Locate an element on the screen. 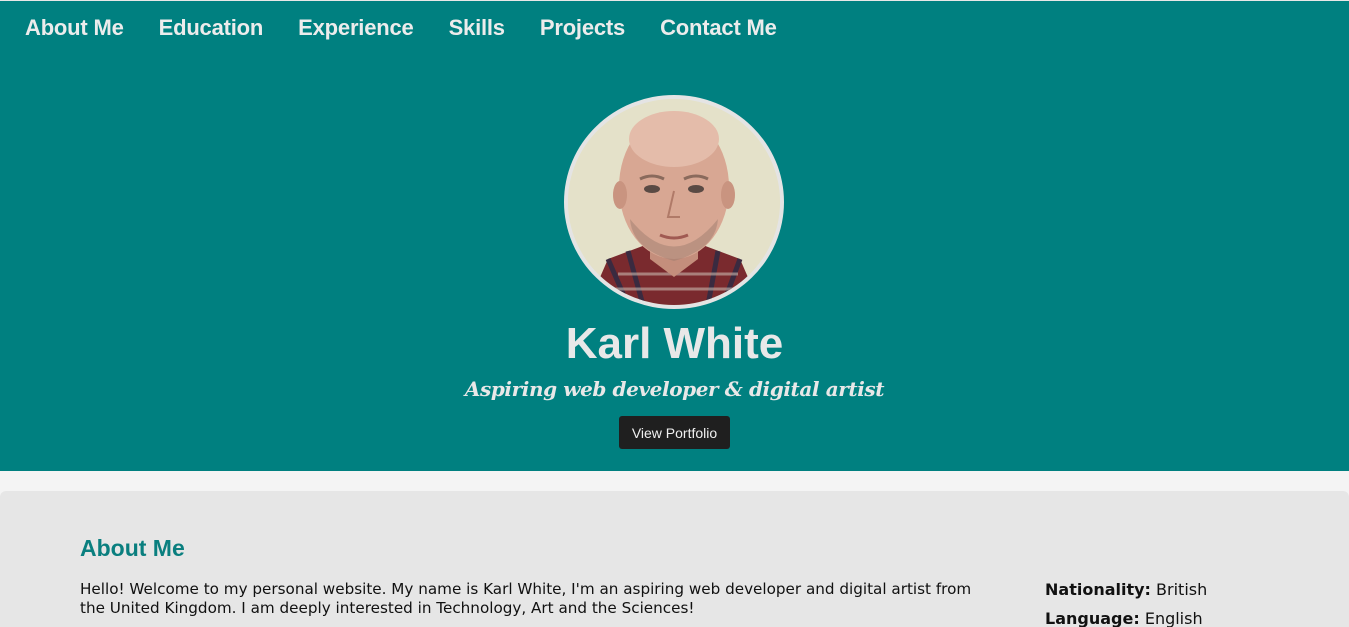 This screenshot has width=1349, height=627. fact-label: Language: is located at coordinates (1092, 618).